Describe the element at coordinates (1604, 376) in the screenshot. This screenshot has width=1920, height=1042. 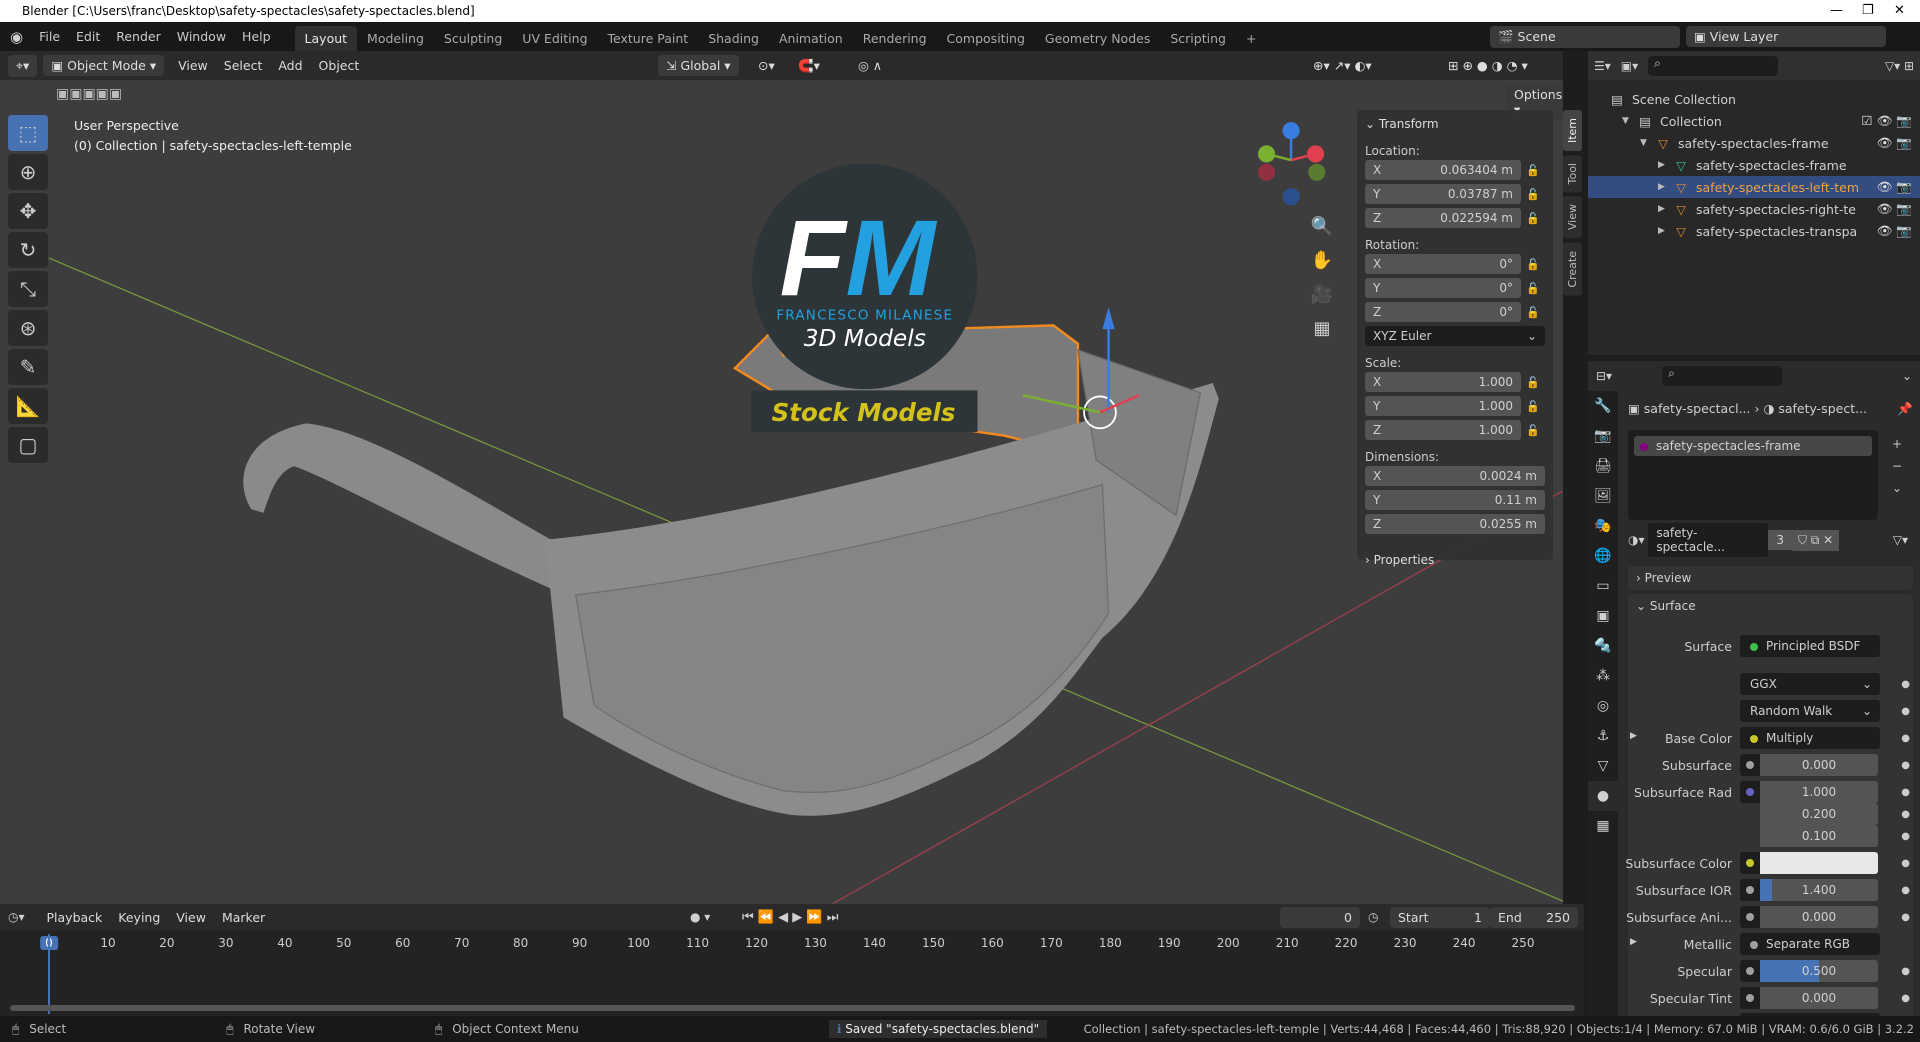
I see `editor-type-icon: ⊟▾` at that location.